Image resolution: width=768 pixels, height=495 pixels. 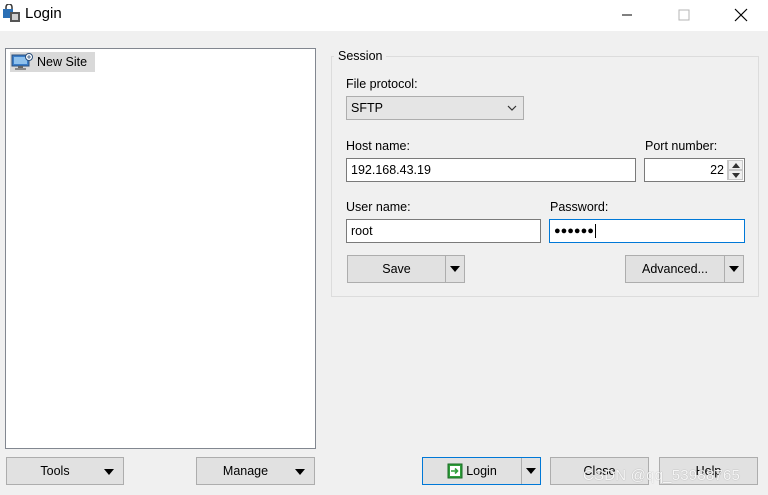 I want to click on winscp-app-icon, so click(x=11, y=13).